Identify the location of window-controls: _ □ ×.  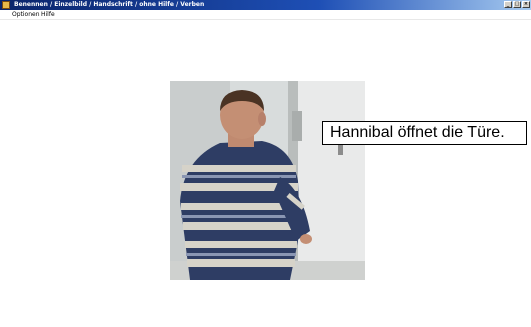
(517, 4).